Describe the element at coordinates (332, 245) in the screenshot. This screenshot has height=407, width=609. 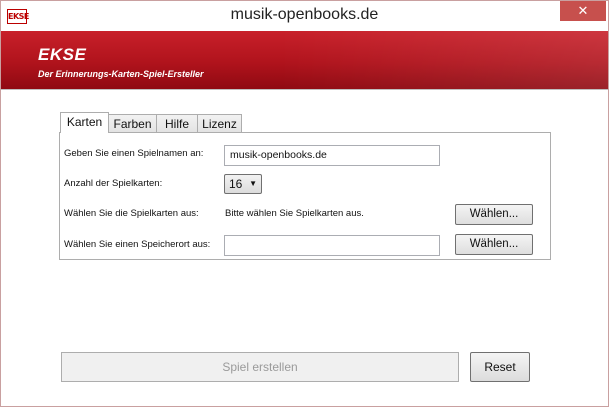
I see `location-input` at that location.